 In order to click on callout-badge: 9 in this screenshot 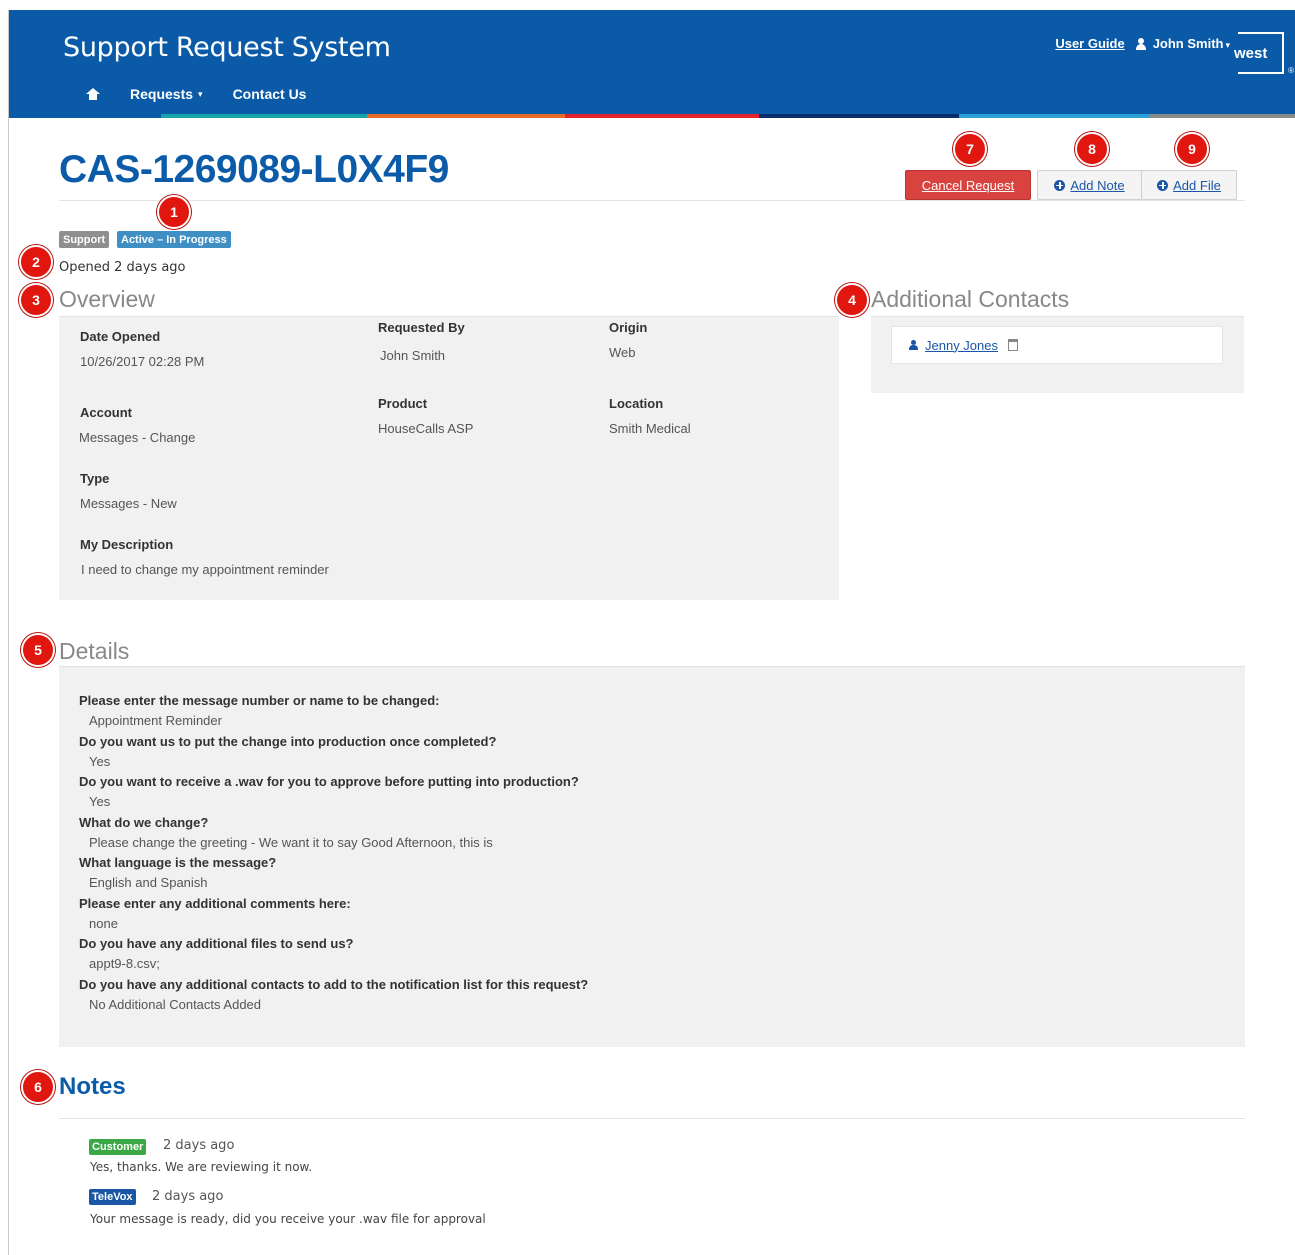, I will do `click(1192, 149)`.